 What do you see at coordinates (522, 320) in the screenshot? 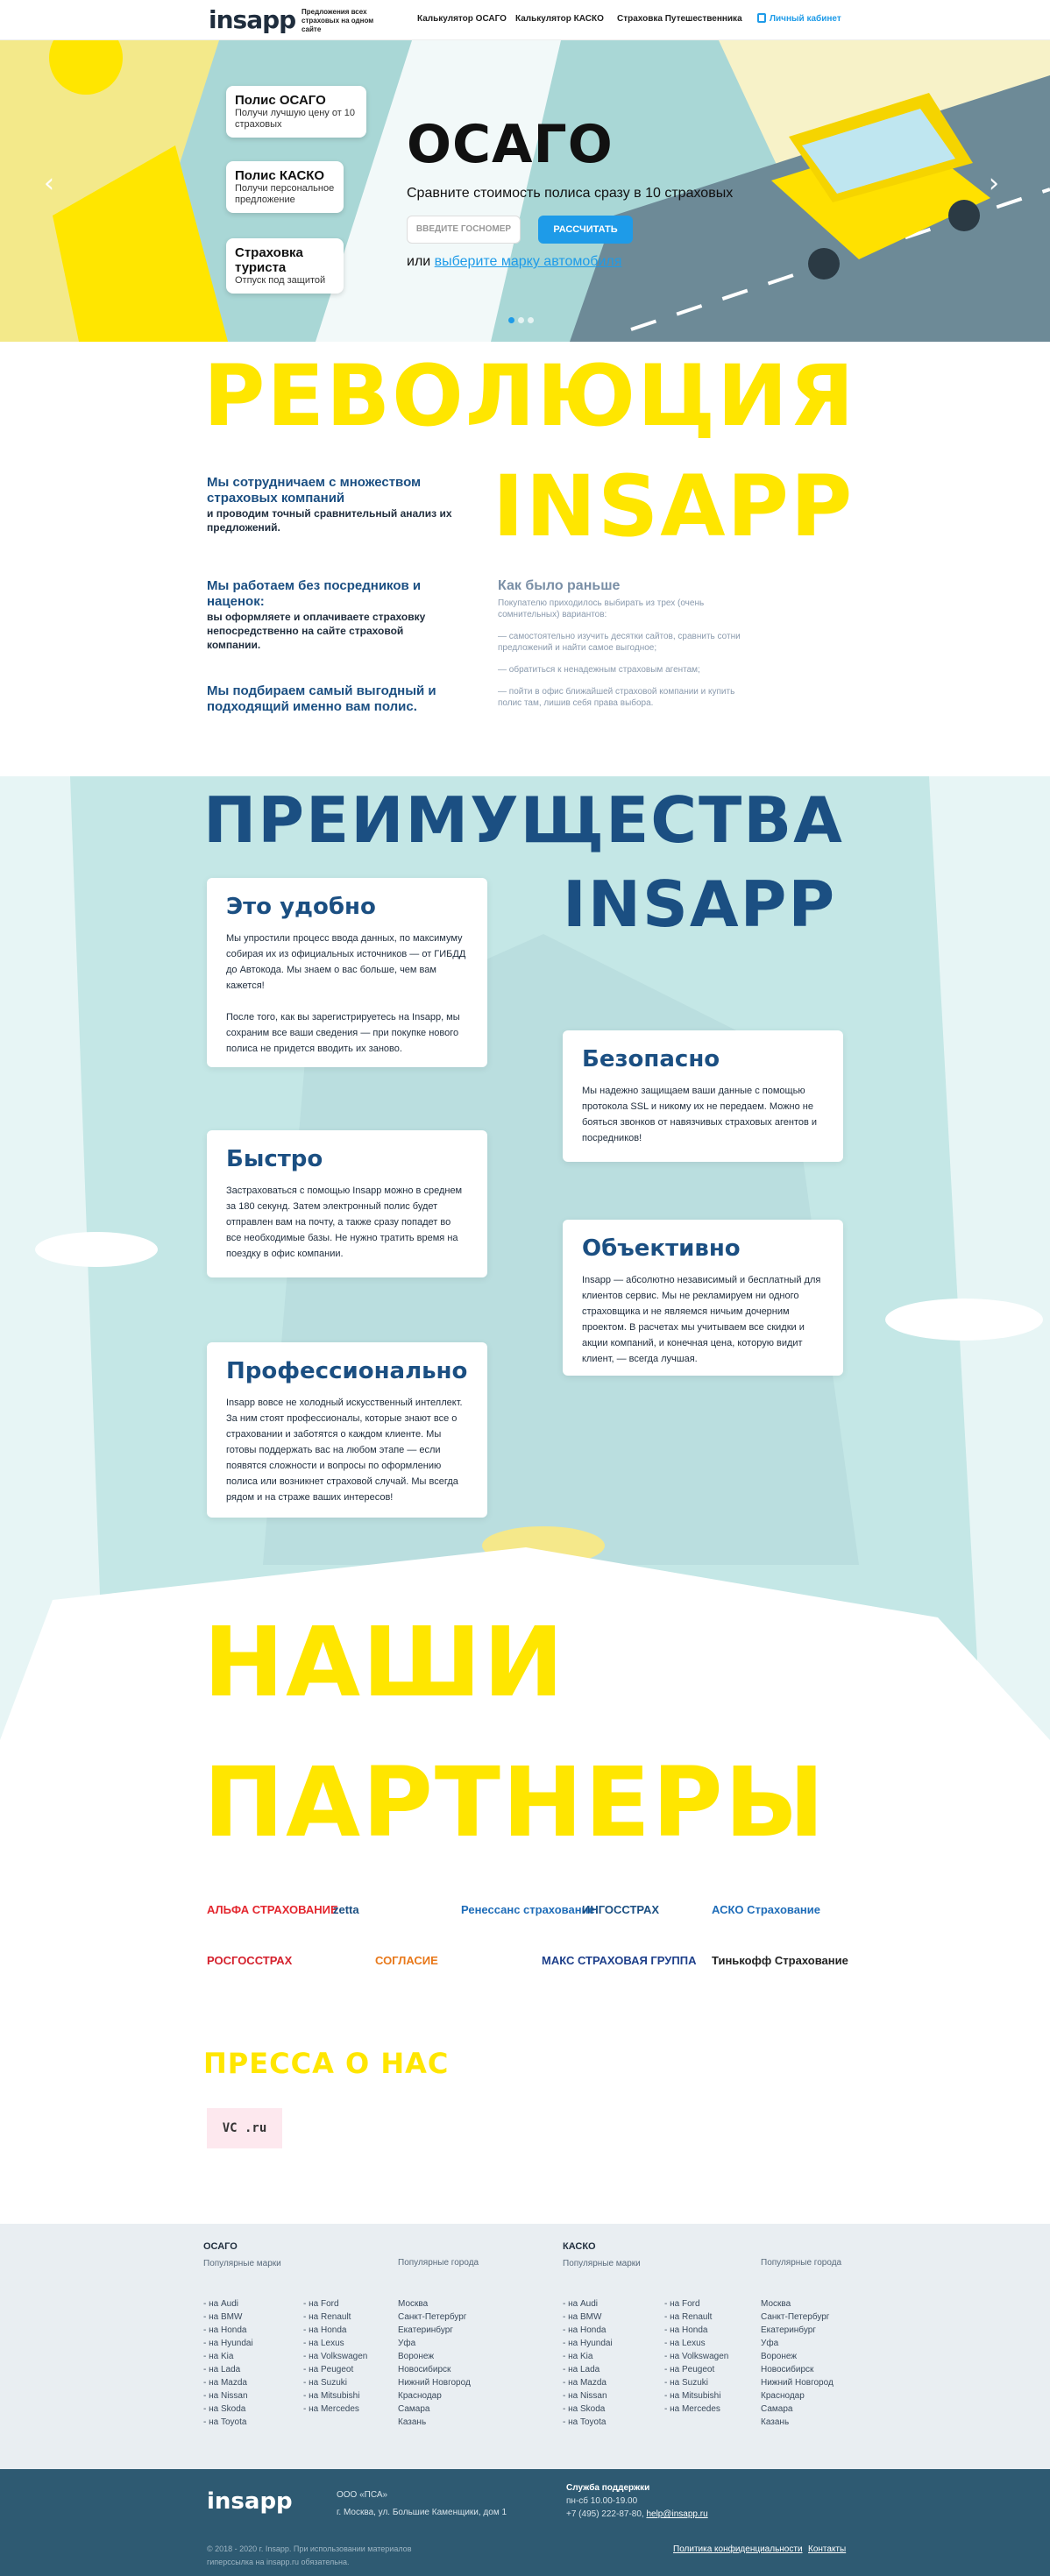
I see `slider-dots` at bounding box center [522, 320].